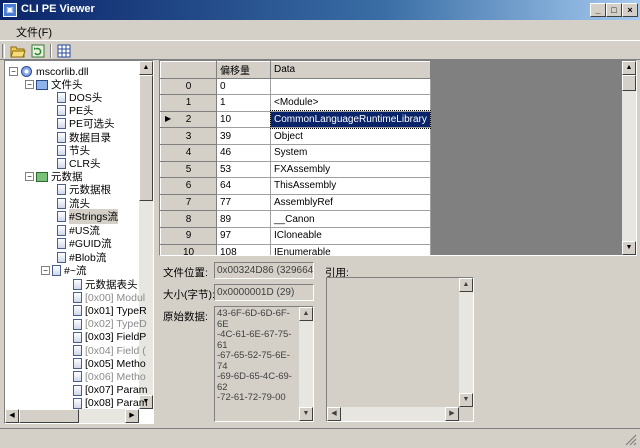  I want to click on table-row: ▶ 2 10 CommonLanguageRuntimeLibrary, so click(296, 119).